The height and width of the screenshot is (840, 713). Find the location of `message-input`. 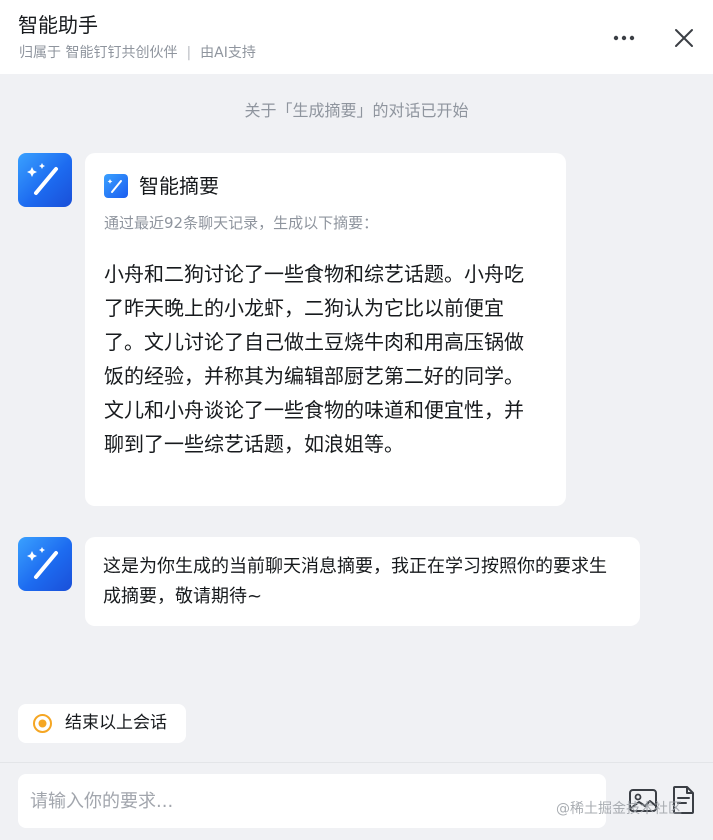

message-input is located at coordinates (312, 801).